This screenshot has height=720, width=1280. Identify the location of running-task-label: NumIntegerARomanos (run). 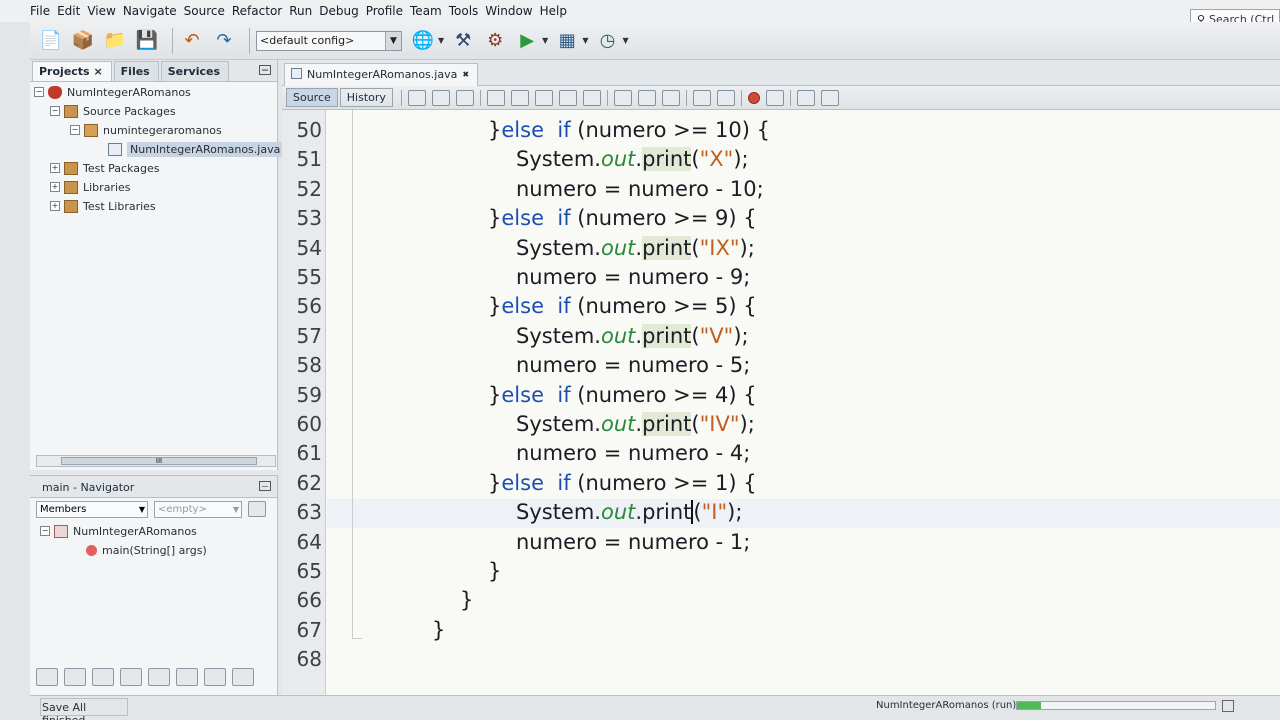
(946, 705).